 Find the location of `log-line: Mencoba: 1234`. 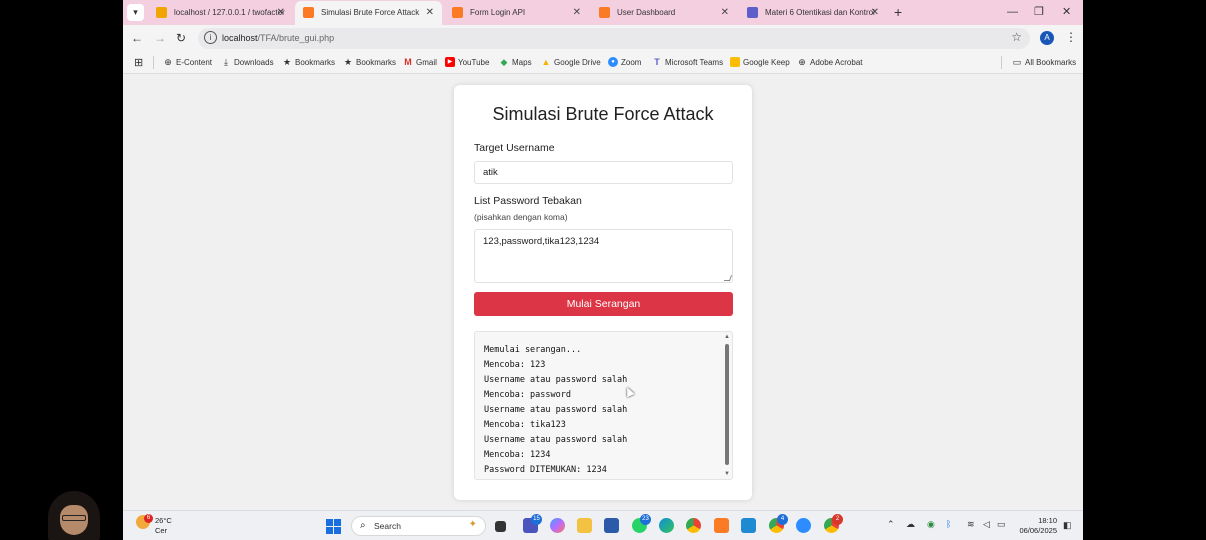

log-line: Mencoba: 1234 is located at coordinates (517, 455).